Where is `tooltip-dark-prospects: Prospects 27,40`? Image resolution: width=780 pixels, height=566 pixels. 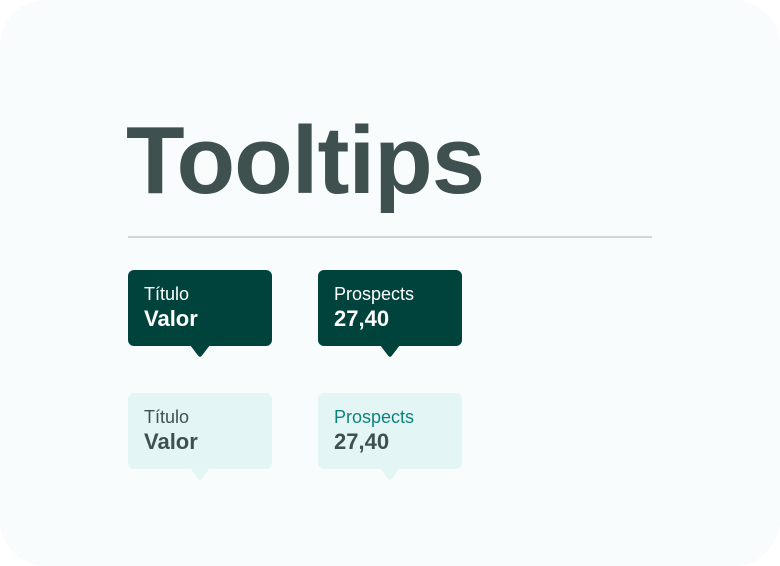
tooltip-dark-prospects: Prospects 27,40 is located at coordinates (390, 313).